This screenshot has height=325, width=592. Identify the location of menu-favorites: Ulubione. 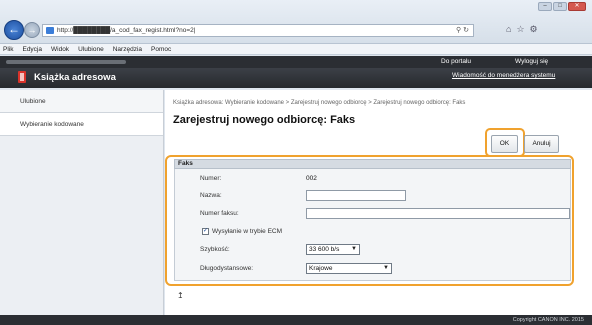
(91, 49).